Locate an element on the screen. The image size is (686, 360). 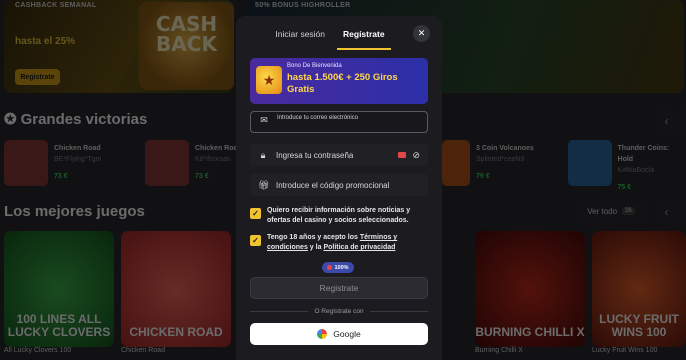
strength-value: 100% is located at coordinates (341, 267).